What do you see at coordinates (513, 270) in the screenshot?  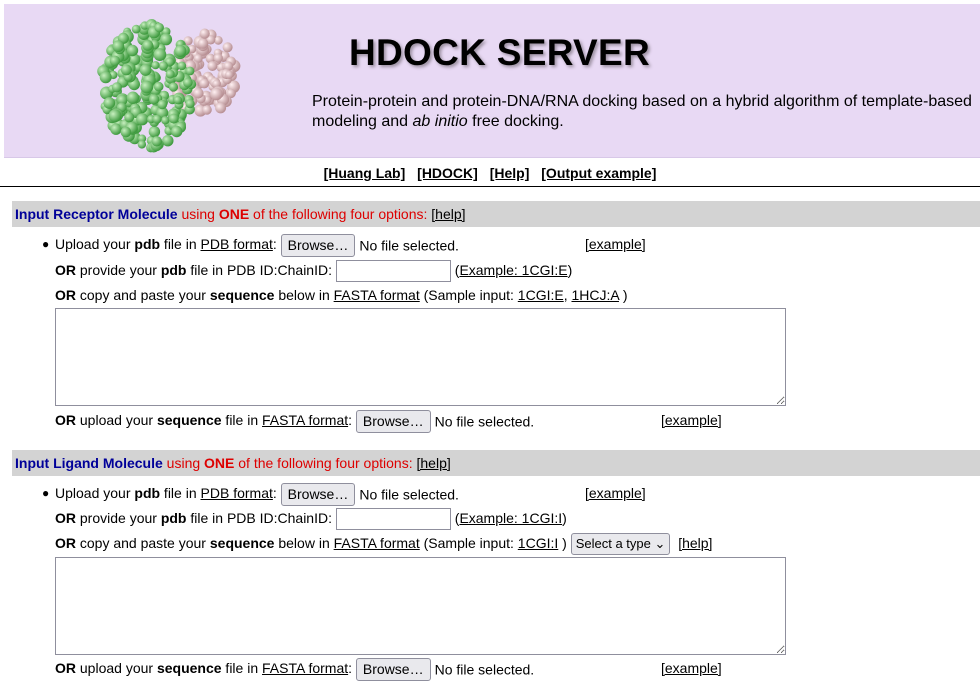 I see `receptor-pdbid-example-link: Example: 1CGI:E` at bounding box center [513, 270].